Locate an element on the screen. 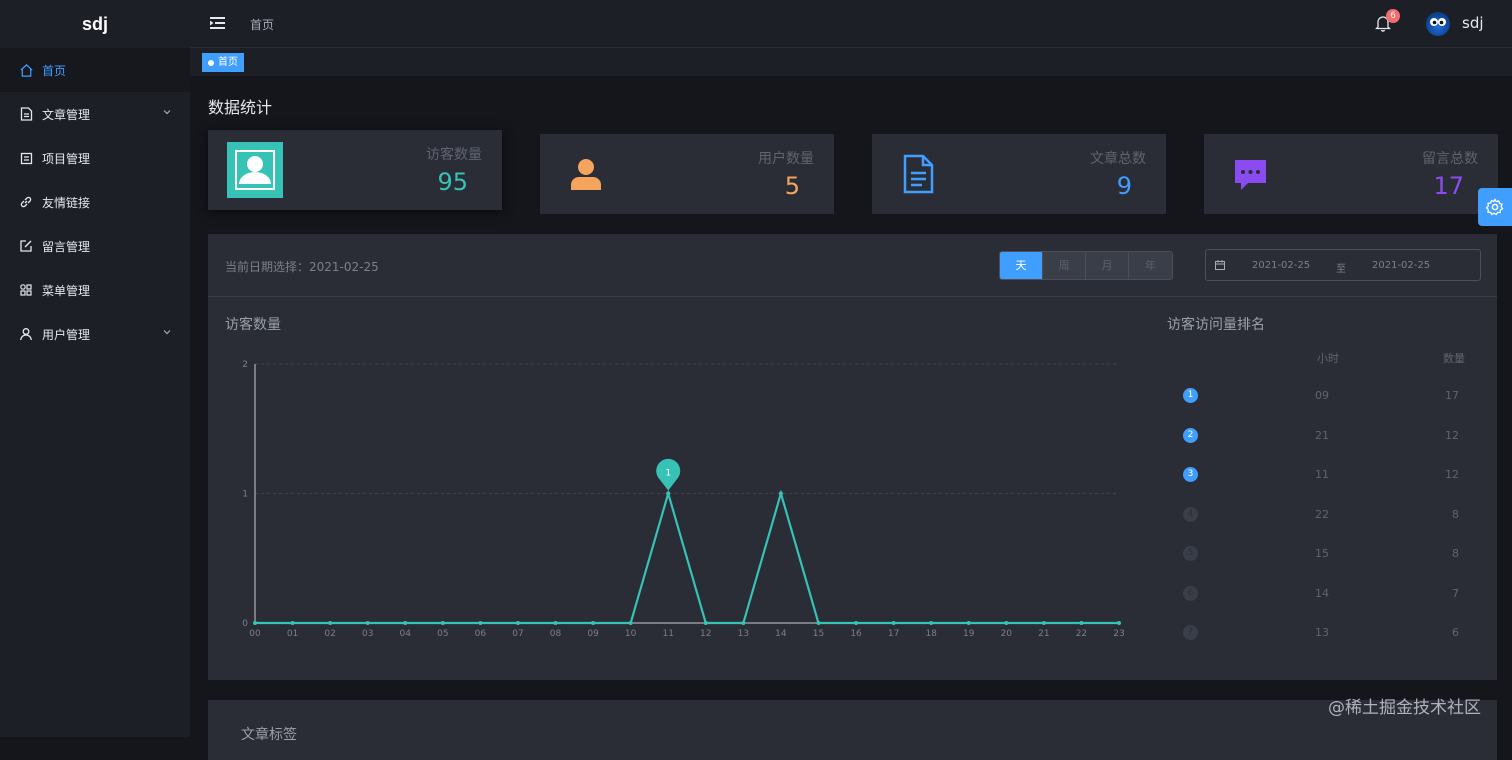  menu-toggle-icon is located at coordinates (217, 23).